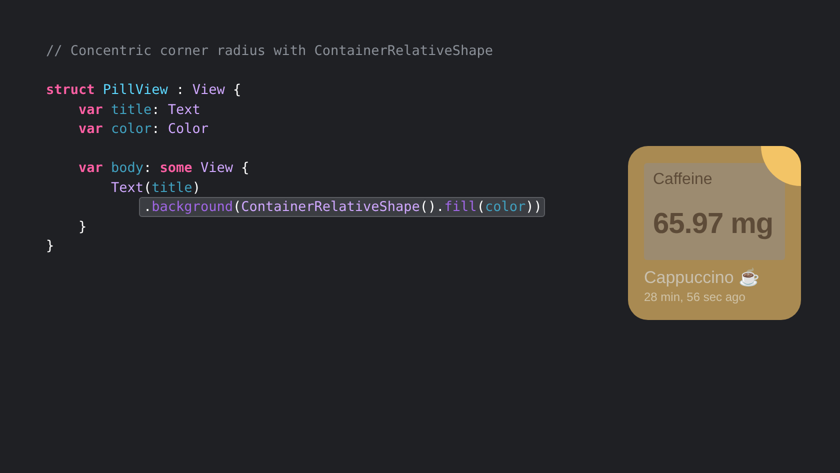 The height and width of the screenshot is (473, 840). What do you see at coordinates (270, 51) in the screenshot?
I see `code-line: // Concentric corner radius with ContainerRelativeShape` at bounding box center [270, 51].